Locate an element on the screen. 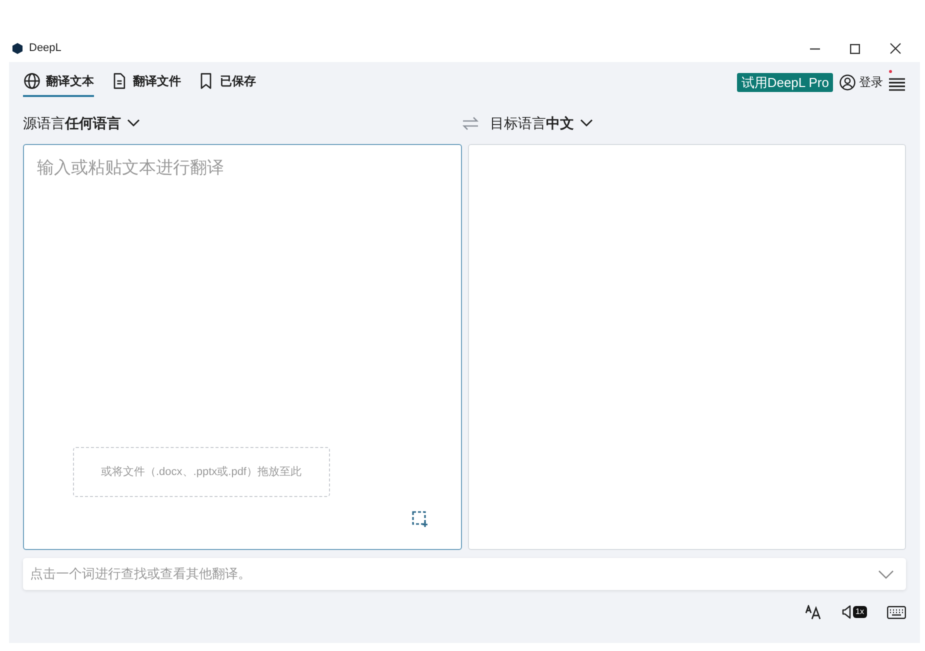  app-logo-icon is located at coordinates (17, 48).